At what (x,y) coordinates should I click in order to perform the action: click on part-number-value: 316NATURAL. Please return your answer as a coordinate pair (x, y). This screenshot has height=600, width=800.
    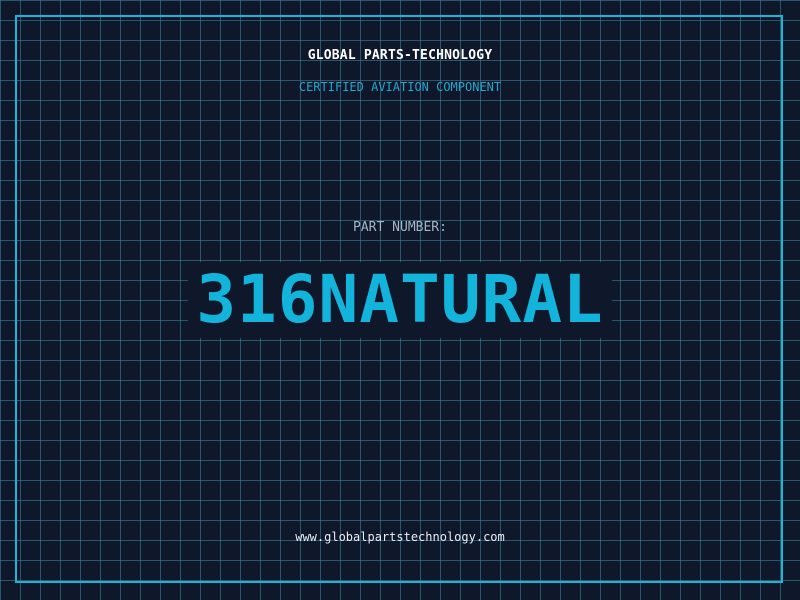
    Looking at the image, I should click on (400, 300).